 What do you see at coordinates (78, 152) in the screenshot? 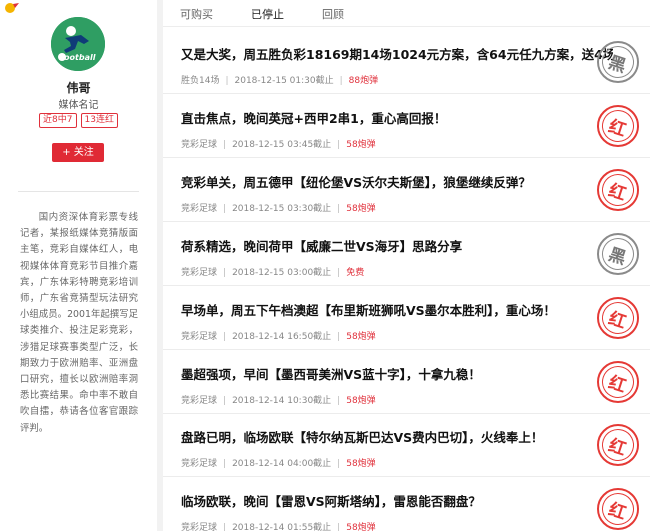
I see `follow-button: + 关注` at bounding box center [78, 152].